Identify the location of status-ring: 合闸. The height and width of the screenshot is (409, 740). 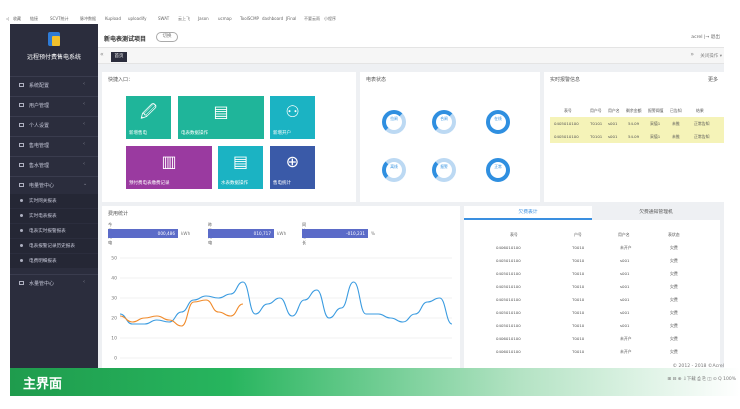
(444, 122).